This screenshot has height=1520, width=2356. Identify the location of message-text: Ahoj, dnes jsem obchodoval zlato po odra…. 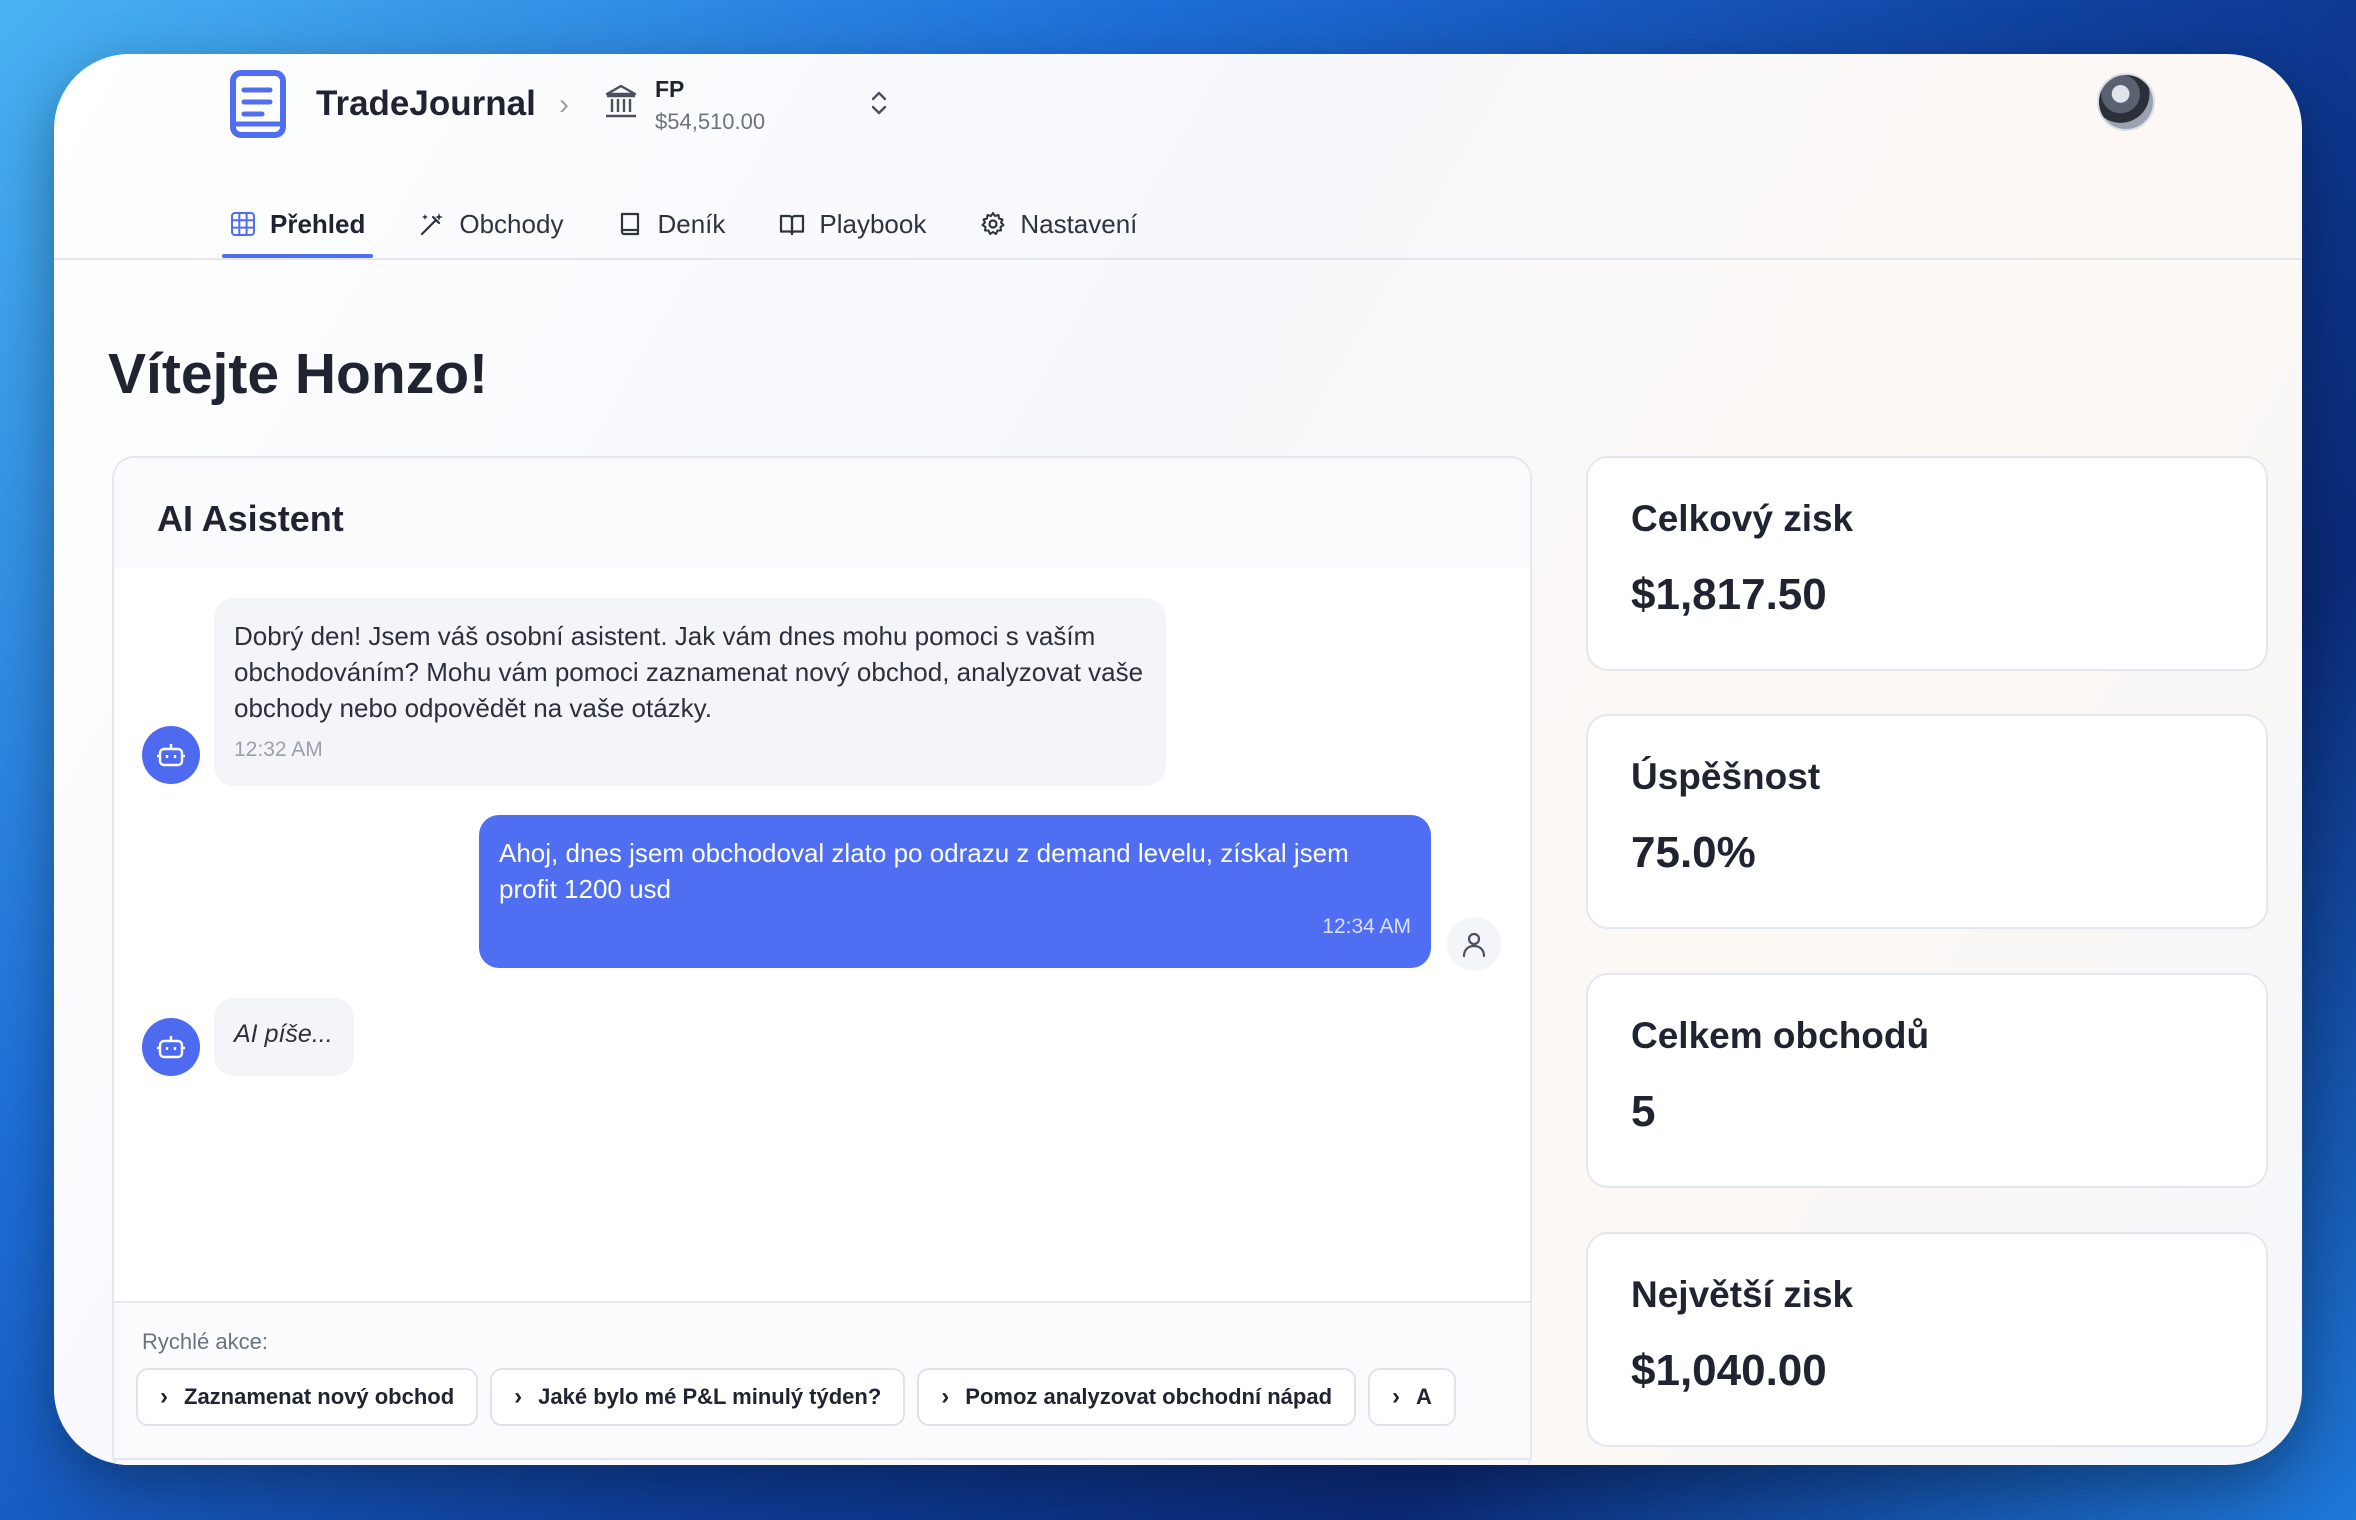
(924, 871).